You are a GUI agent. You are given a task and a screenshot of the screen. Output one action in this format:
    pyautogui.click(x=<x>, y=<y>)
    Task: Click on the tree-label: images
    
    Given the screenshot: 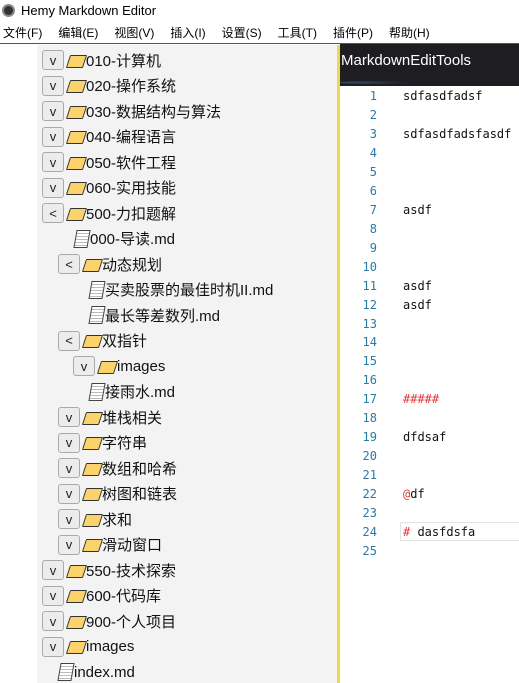 What is the action you would take?
    pyautogui.click(x=110, y=646)
    